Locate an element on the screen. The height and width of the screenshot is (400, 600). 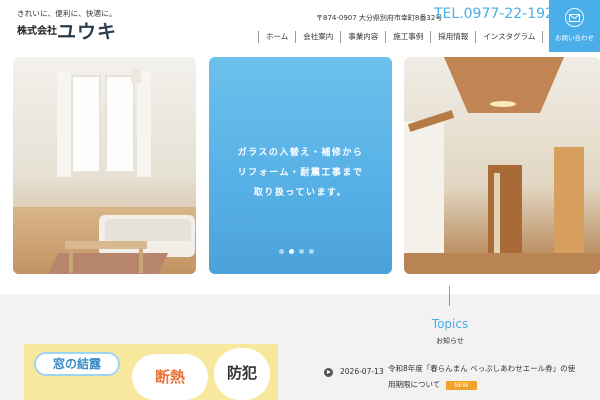
ceiling-light is located at coordinates (503, 104).